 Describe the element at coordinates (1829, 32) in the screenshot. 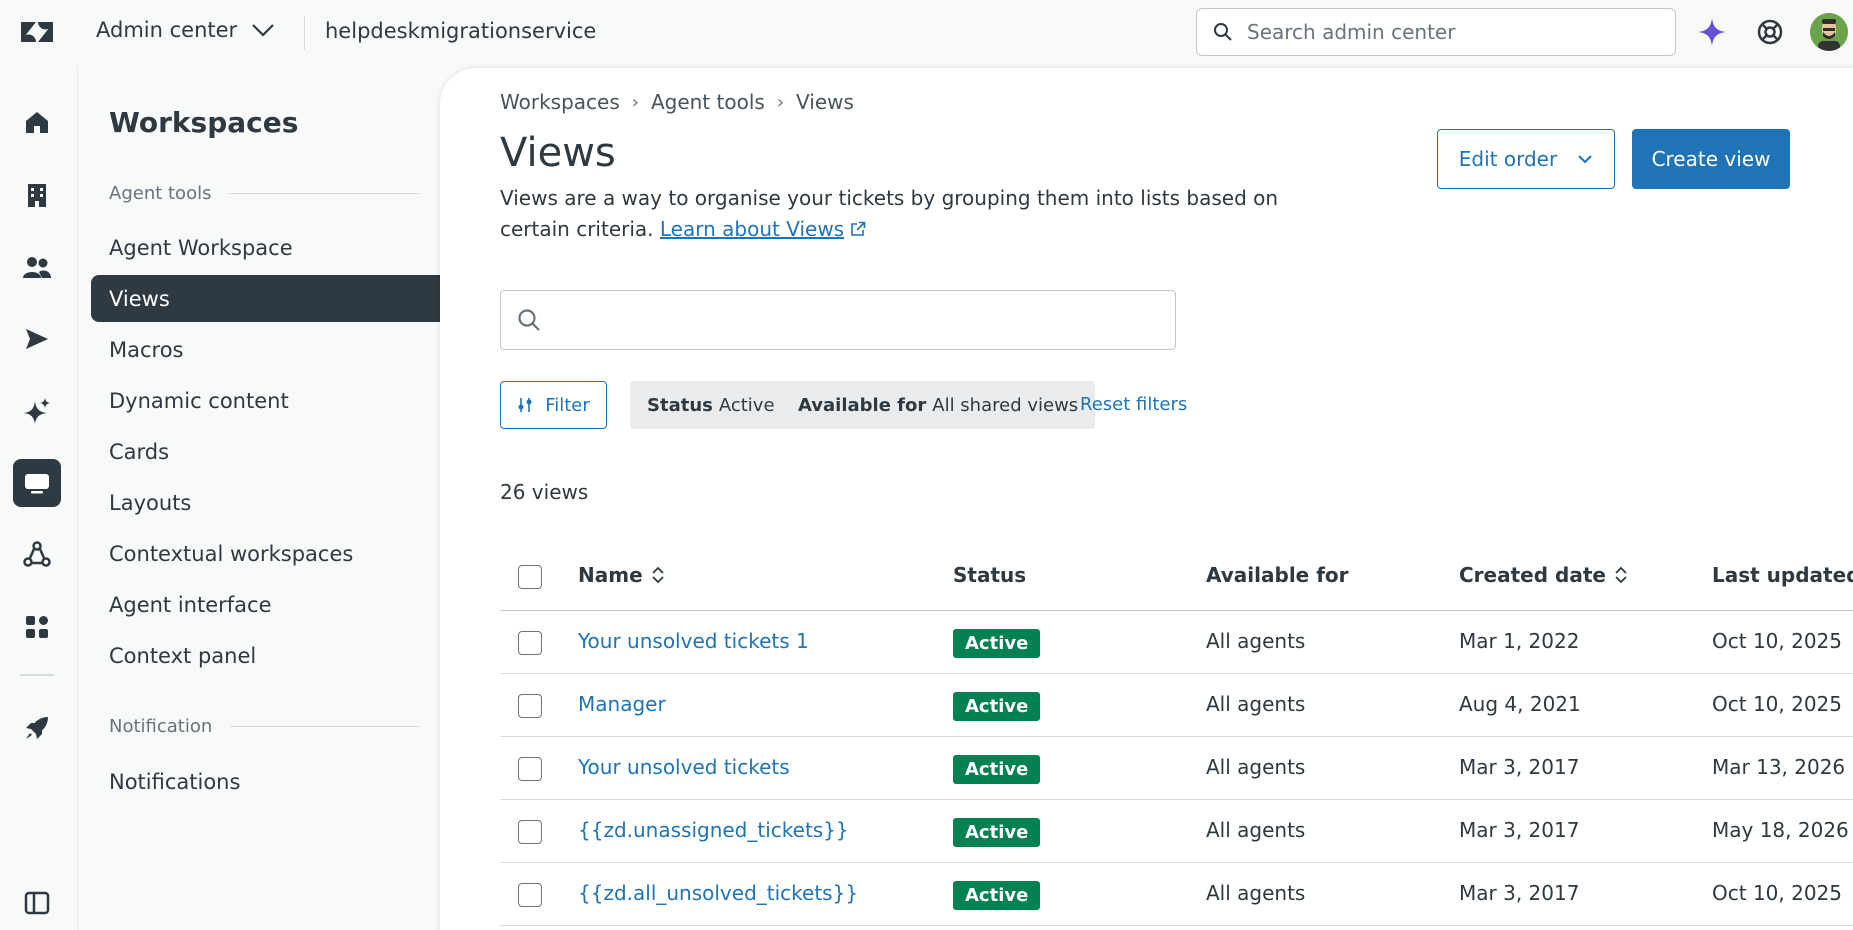

I see `user-avatar` at that location.